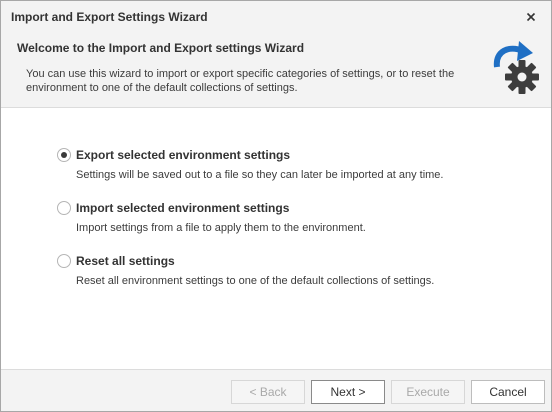 Image resolution: width=552 pixels, height=412 pixels. I want to click on title-bar: Import and Export Settings Wizard, so click(276, 17).